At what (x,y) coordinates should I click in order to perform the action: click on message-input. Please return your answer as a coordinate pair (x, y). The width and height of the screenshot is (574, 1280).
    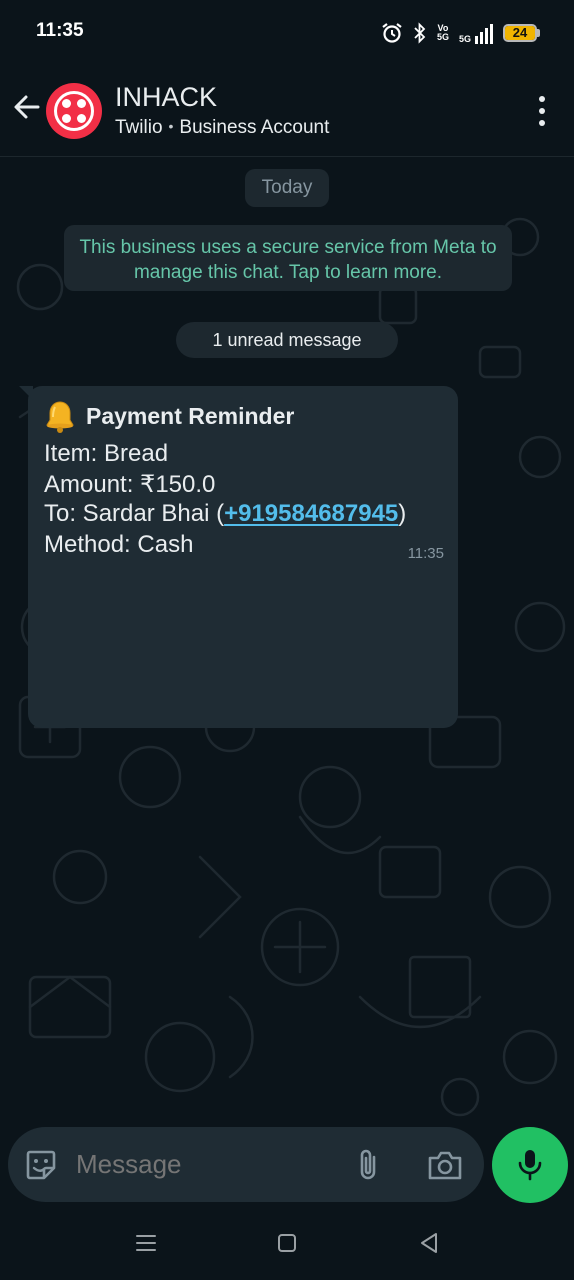
    Looking at the image, I should click on (206, 1164).